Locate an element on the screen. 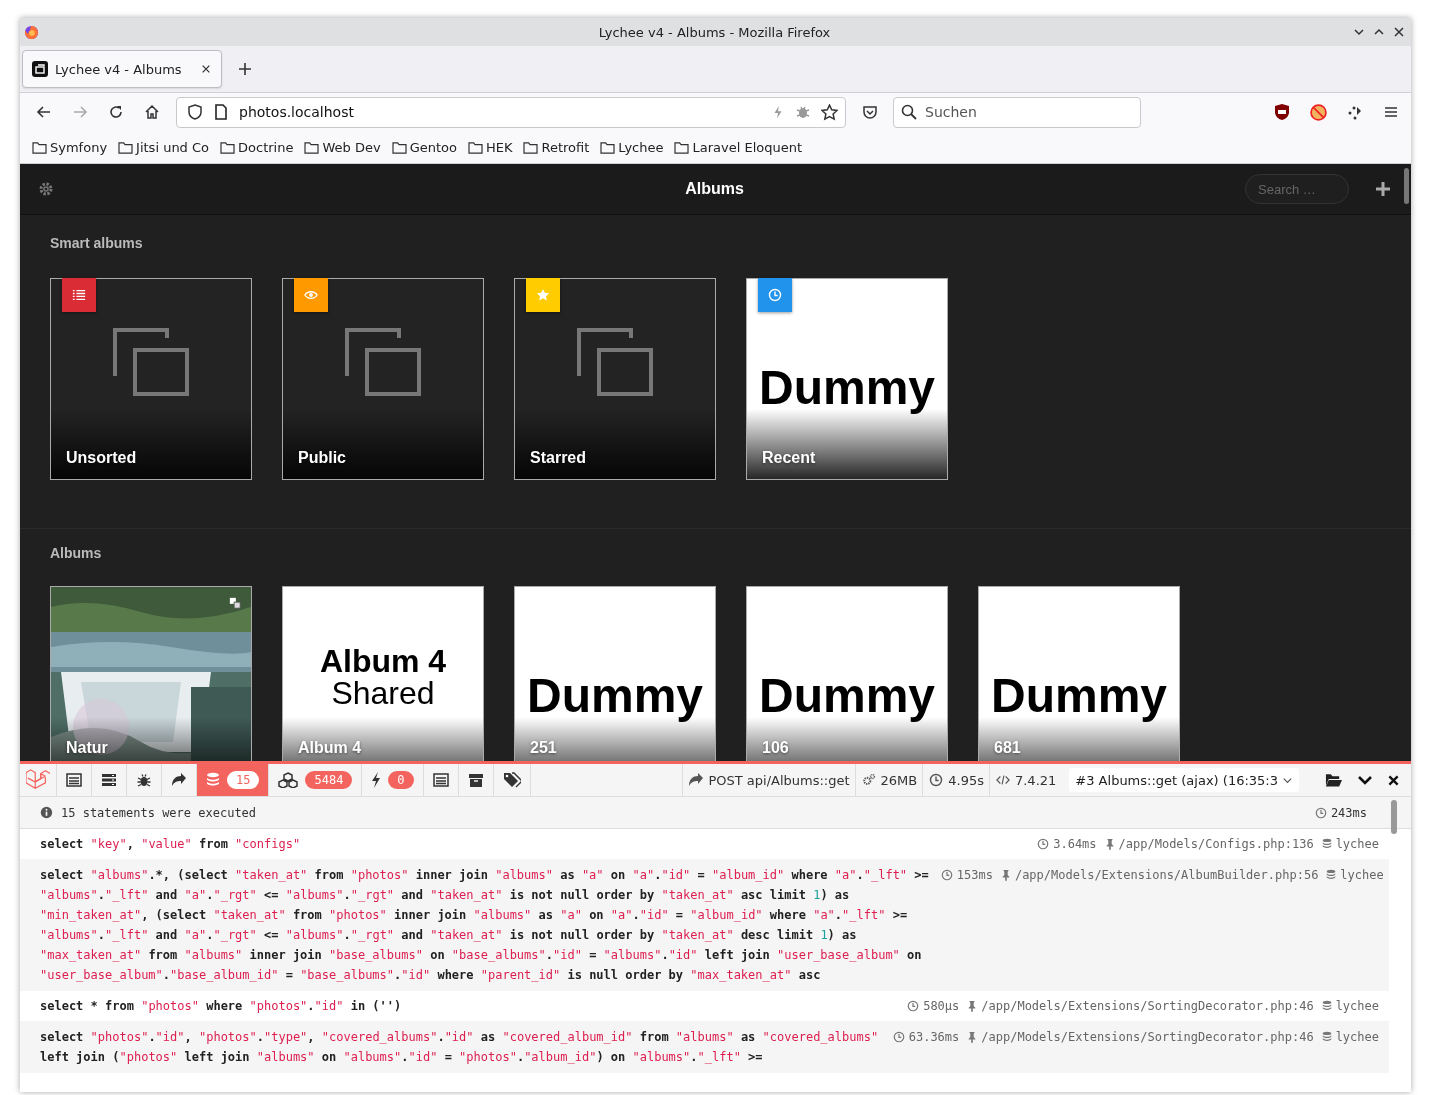 The image size is (1431, 1095). tags-icon is located at coordinates (511, 780).